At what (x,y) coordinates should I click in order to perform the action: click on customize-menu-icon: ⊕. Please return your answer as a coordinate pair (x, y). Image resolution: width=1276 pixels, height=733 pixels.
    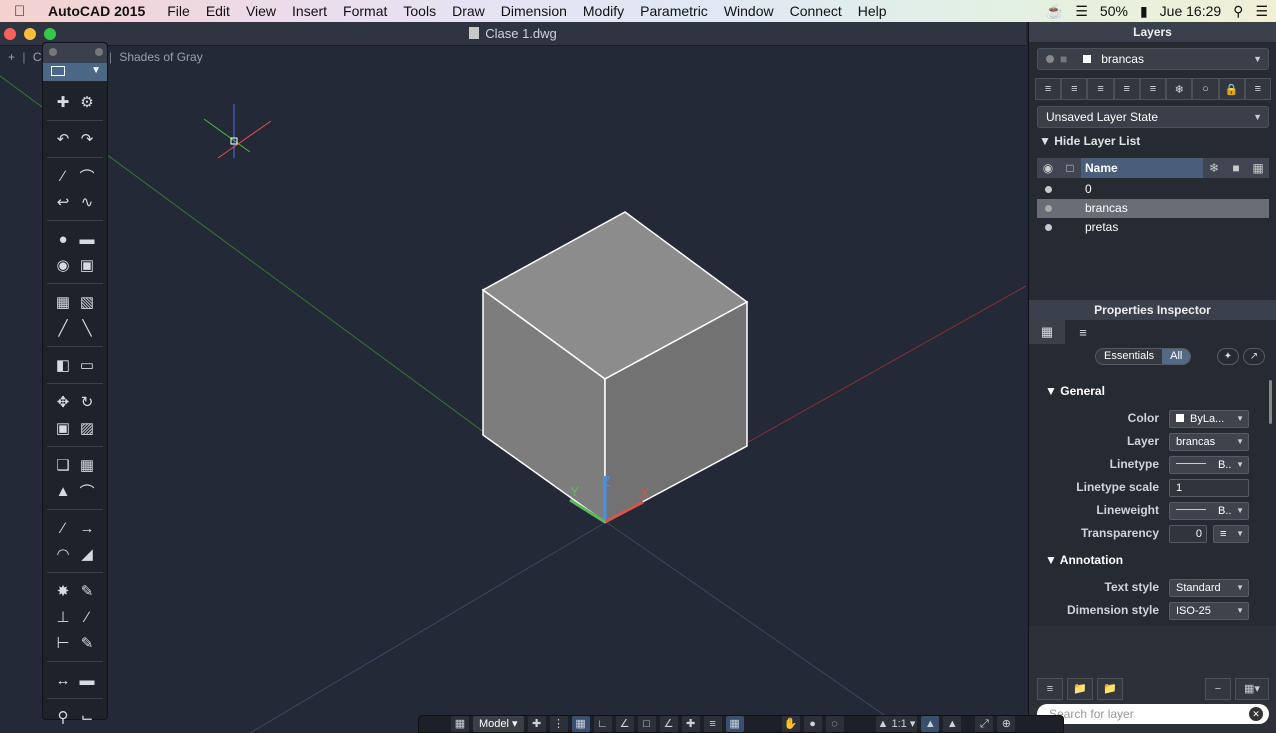
    Looking at the image, I should click on (1006, 724).